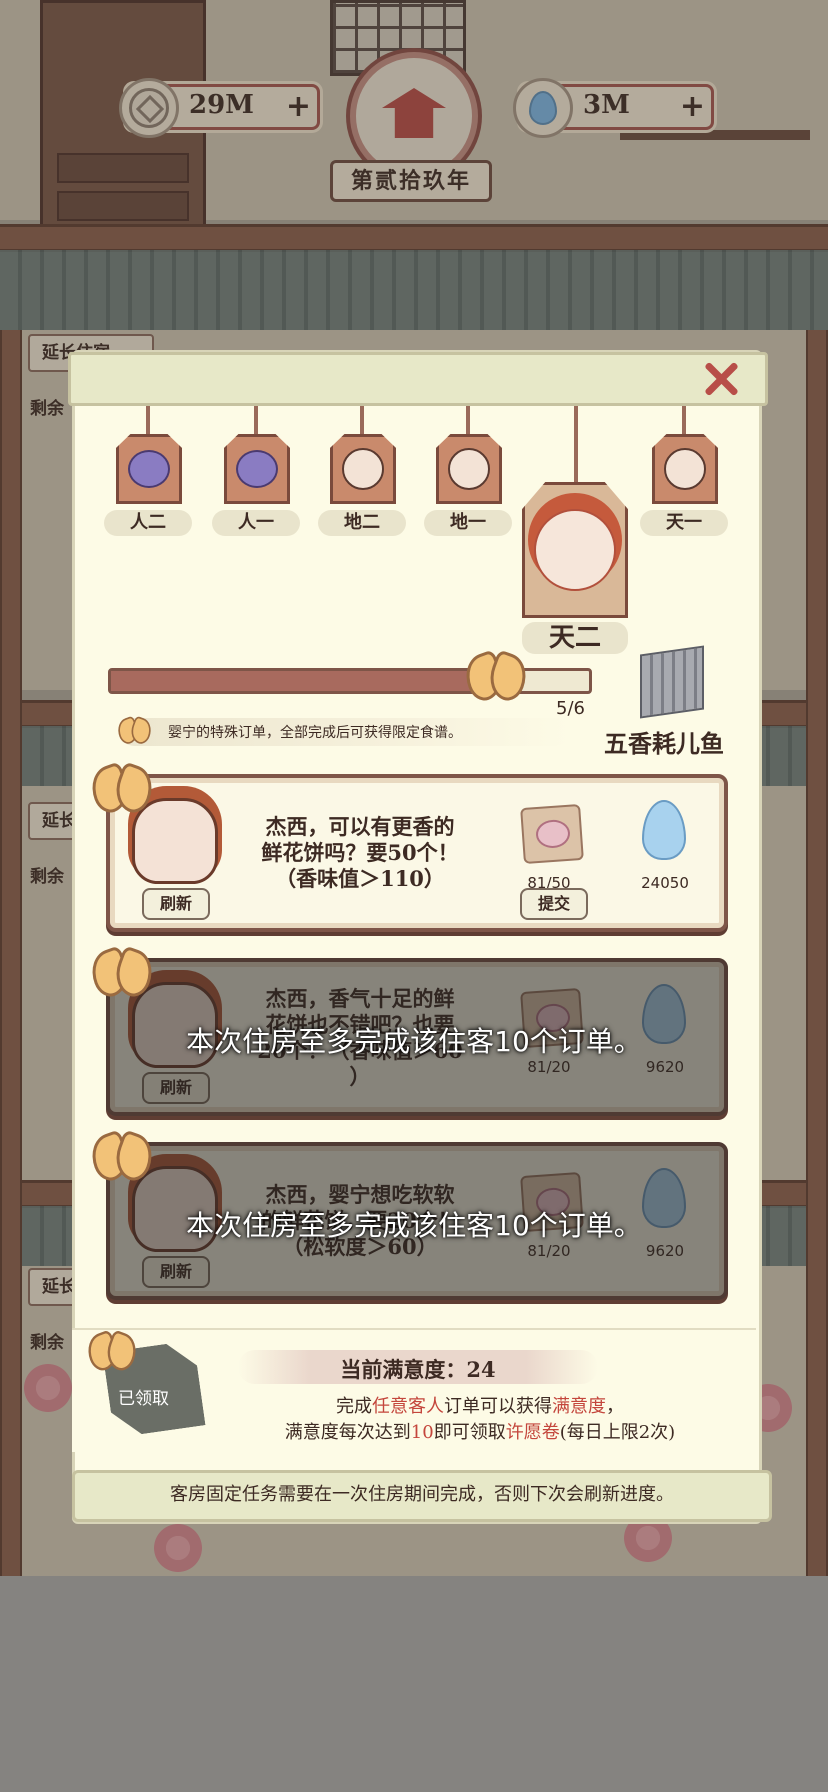  What do you see at coordinates (360, 878) in the screenshot?
I see `request-line: （香味值＞110）` at bounding box center [360, 878].